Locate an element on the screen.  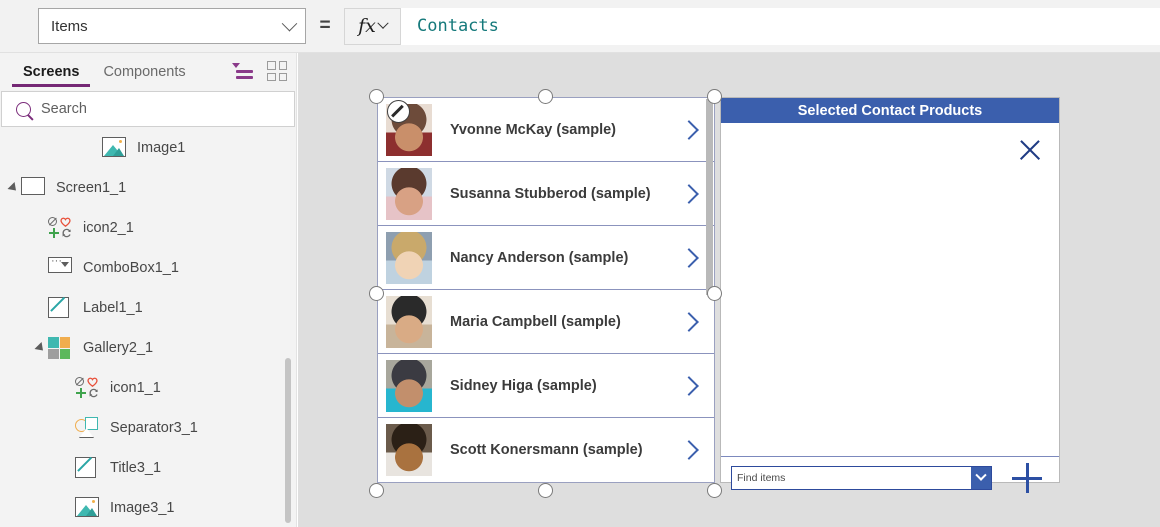
tab-screens: Screens is located at coordinates (51, 72).